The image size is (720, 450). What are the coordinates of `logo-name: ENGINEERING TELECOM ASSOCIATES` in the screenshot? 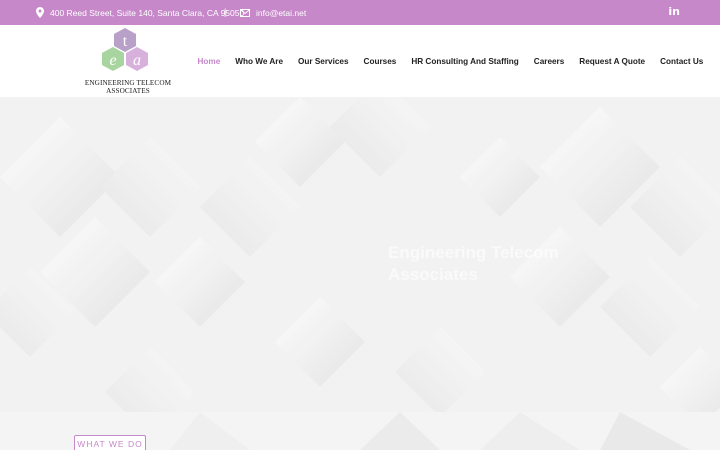 It's located at (128, 87).